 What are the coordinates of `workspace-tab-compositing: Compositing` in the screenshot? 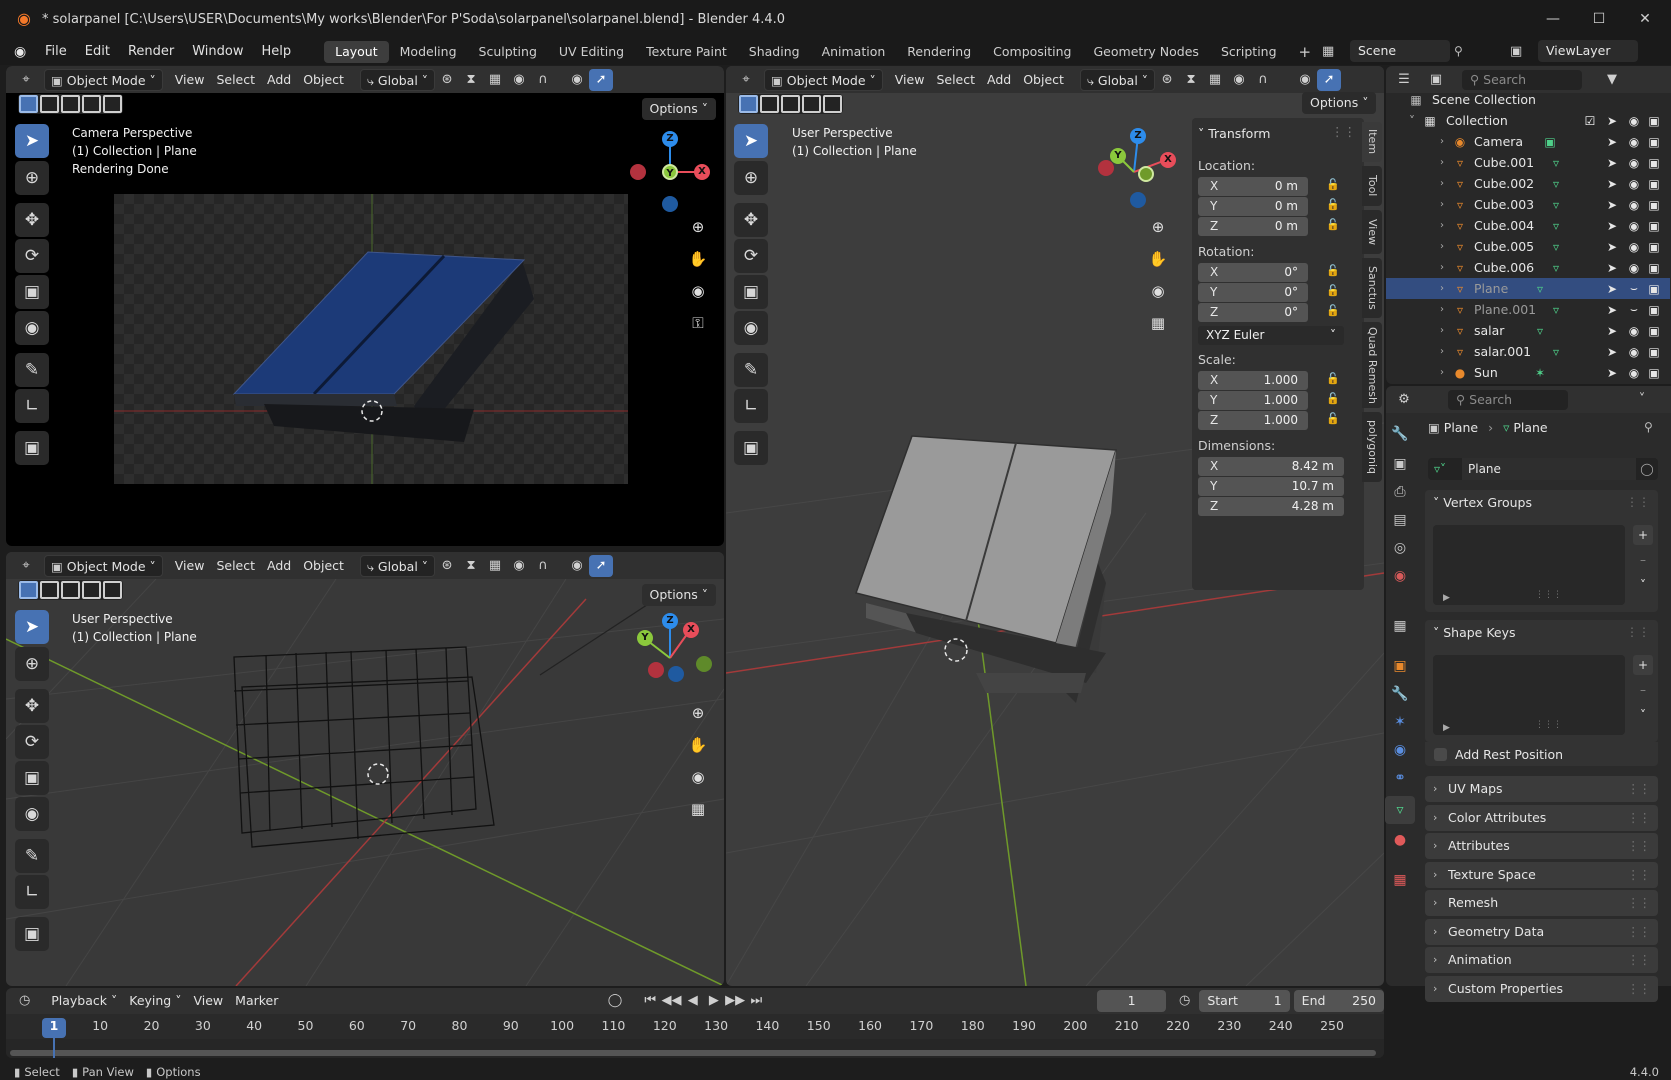 It's located at (1032, 52).